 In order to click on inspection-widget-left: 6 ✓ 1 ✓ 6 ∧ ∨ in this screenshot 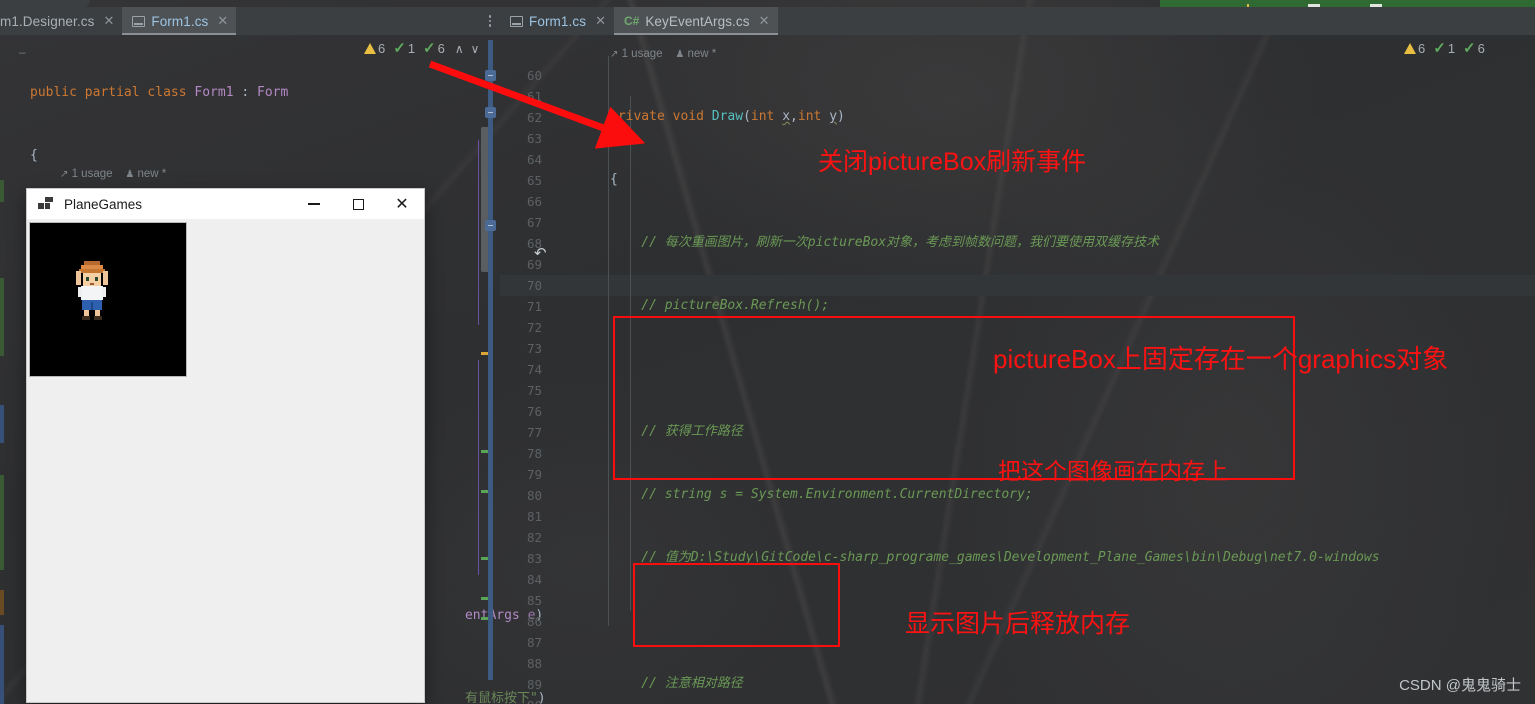, I will do `click(422, 48)`.